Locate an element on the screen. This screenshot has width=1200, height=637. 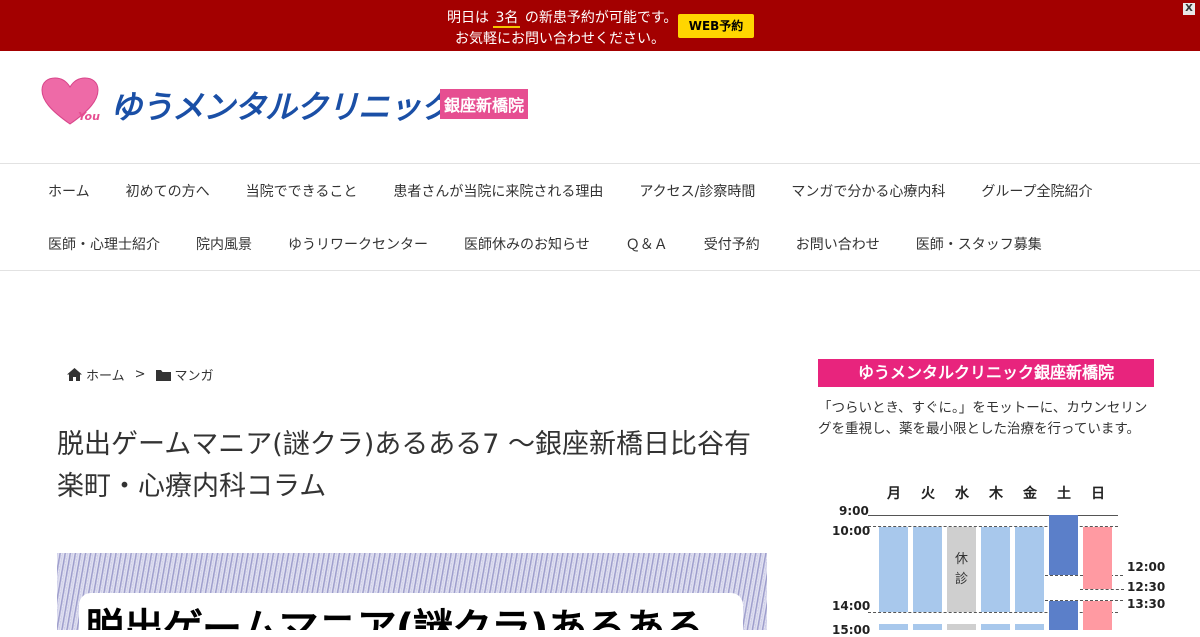
day-fri: 金 is located at coordinates (1030, 494).